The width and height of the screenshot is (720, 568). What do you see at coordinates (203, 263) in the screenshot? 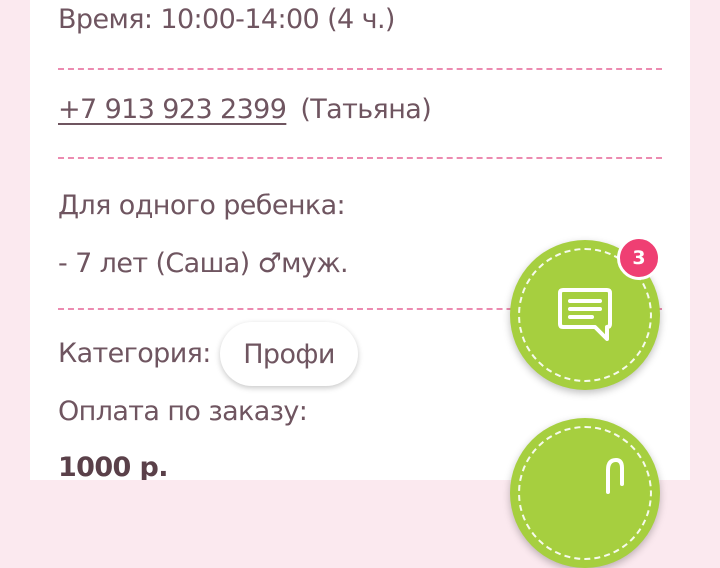
I see `child-info: - 7 лет (Саша) ♂муж.` at bounding box center [203, 263].